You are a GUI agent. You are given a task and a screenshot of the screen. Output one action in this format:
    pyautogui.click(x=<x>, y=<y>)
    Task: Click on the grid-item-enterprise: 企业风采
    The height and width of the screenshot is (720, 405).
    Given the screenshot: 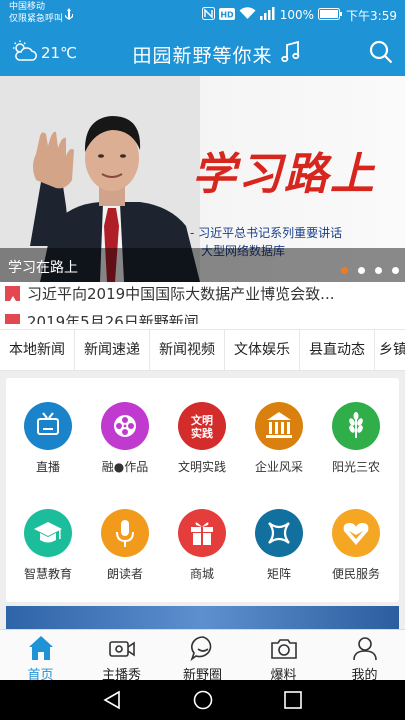 What is the action you would take?
    pyautogui.click(x=279, y=447)
    